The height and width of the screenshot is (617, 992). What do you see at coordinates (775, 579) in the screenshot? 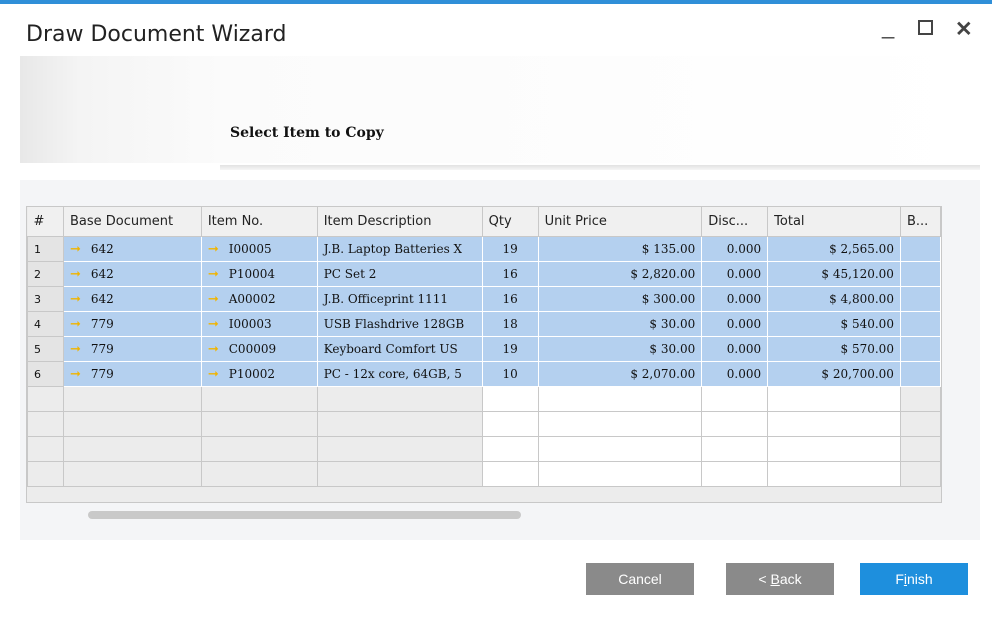
I see `back-mnemonic: B` at bounding box center [775, 579].